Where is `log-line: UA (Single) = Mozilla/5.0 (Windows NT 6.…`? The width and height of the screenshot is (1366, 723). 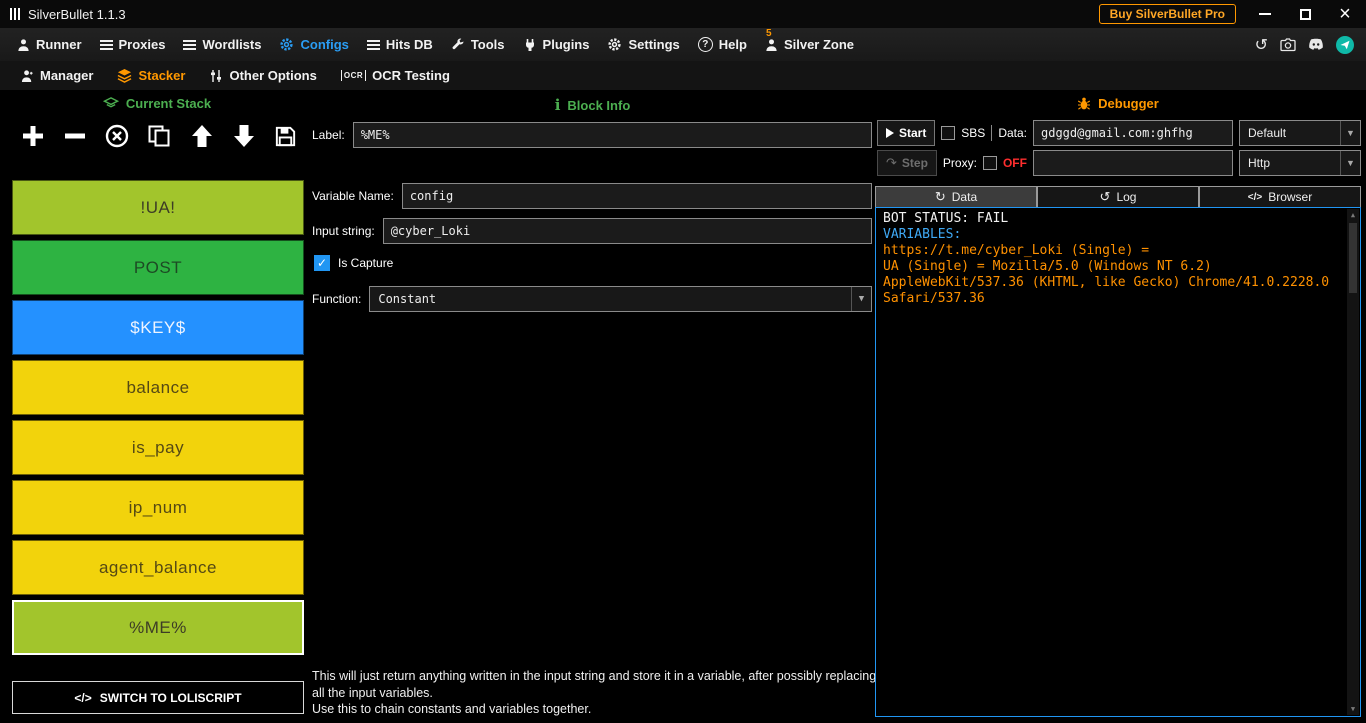 log-line: UA (Single) = Mozilla/5.0 (Windows NT 6.… is located at coordinates (1047, 266).